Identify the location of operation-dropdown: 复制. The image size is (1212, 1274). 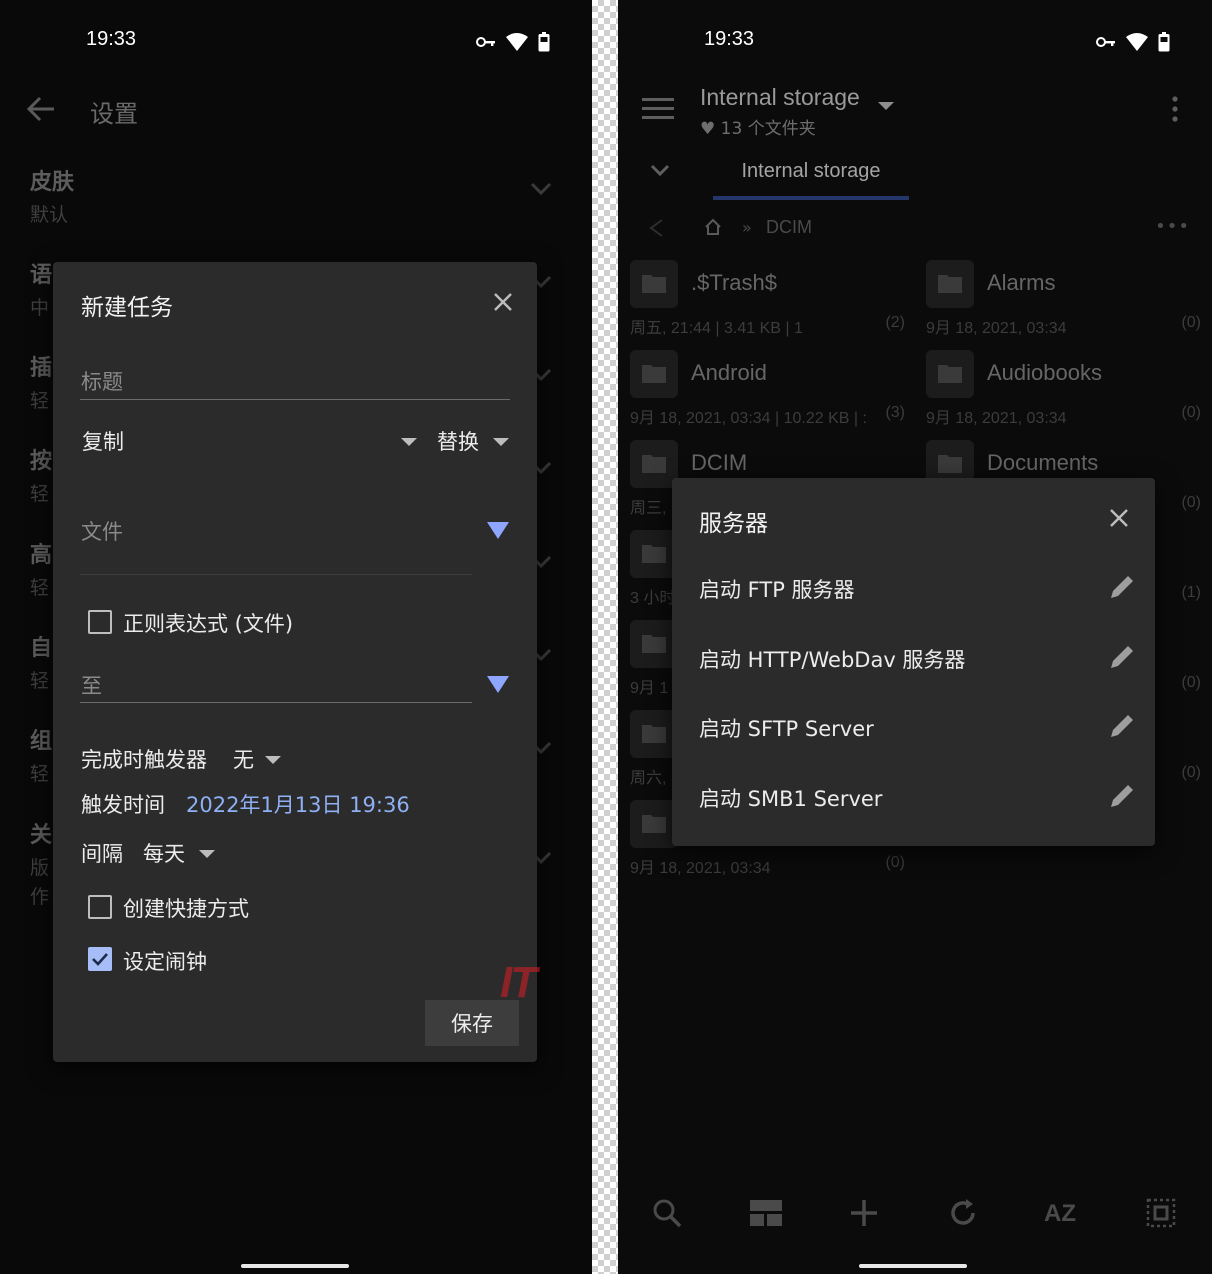
(103, 441).